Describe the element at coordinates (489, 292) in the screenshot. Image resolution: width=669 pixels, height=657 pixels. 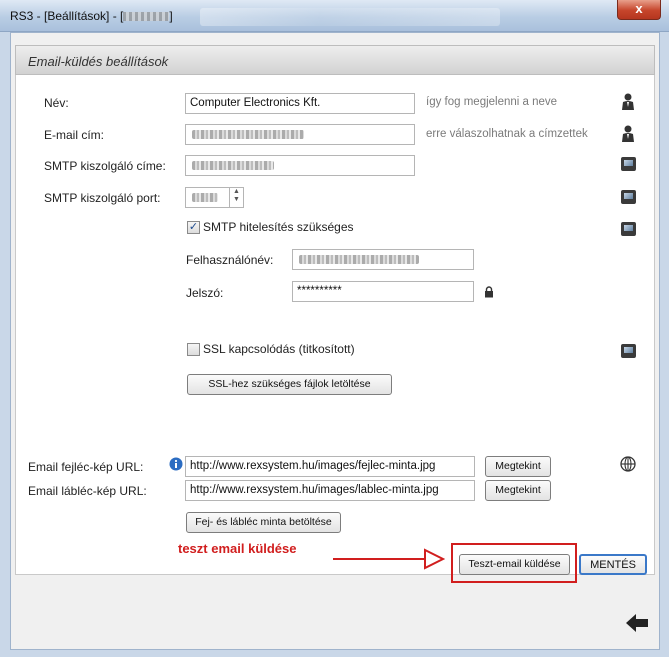
I see `lock-icon` at that location.